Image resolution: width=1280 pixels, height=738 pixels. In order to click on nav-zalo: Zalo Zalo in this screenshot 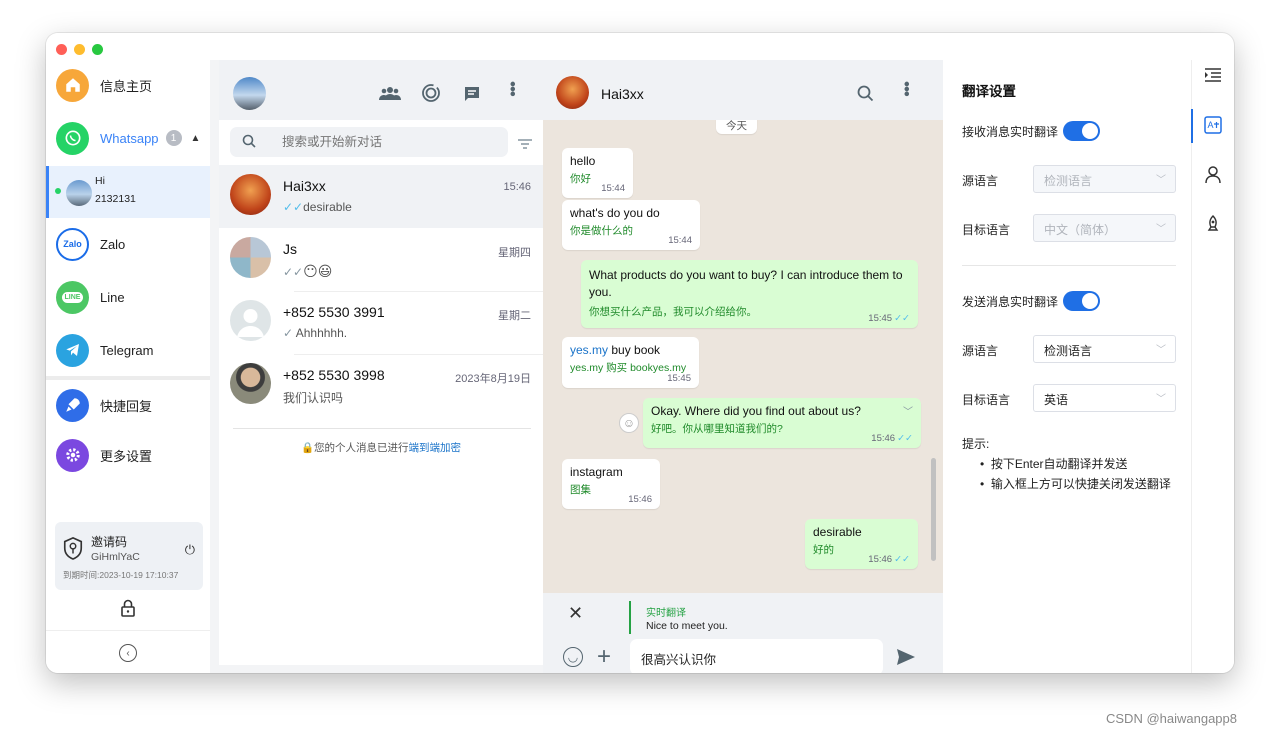, I will do `click(128, 244)`.